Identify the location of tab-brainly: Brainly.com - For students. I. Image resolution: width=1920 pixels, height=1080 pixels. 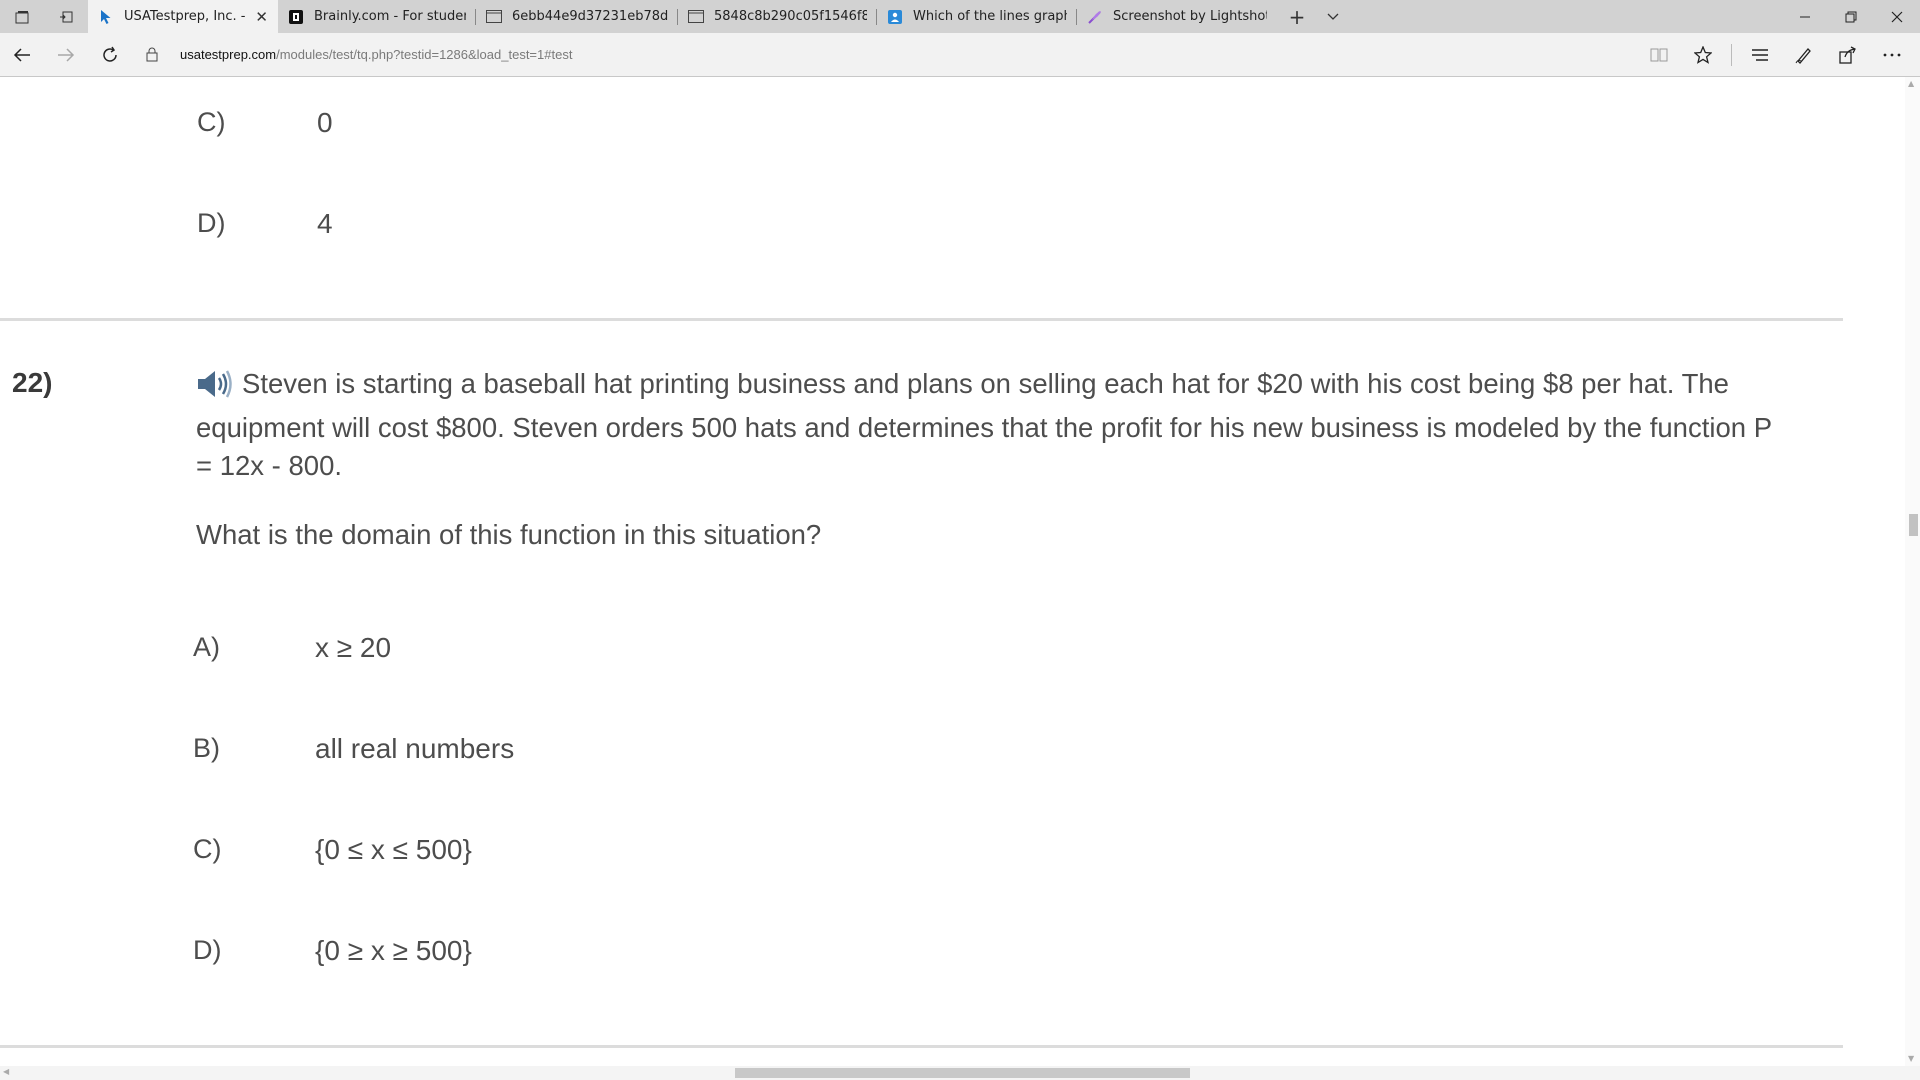
(377, 16).